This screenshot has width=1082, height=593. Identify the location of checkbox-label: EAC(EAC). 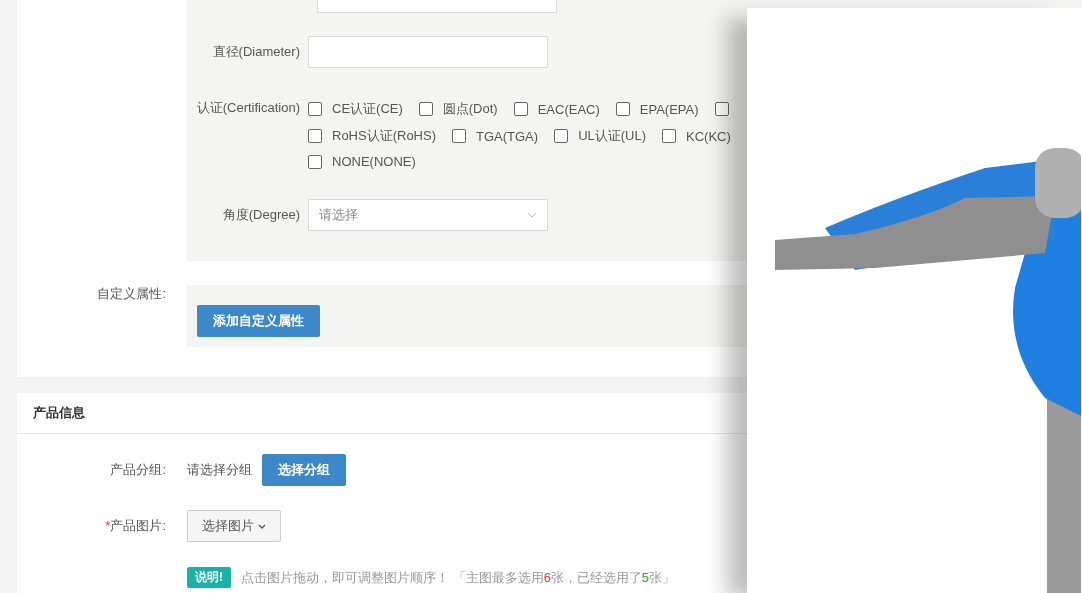
(568, 109).